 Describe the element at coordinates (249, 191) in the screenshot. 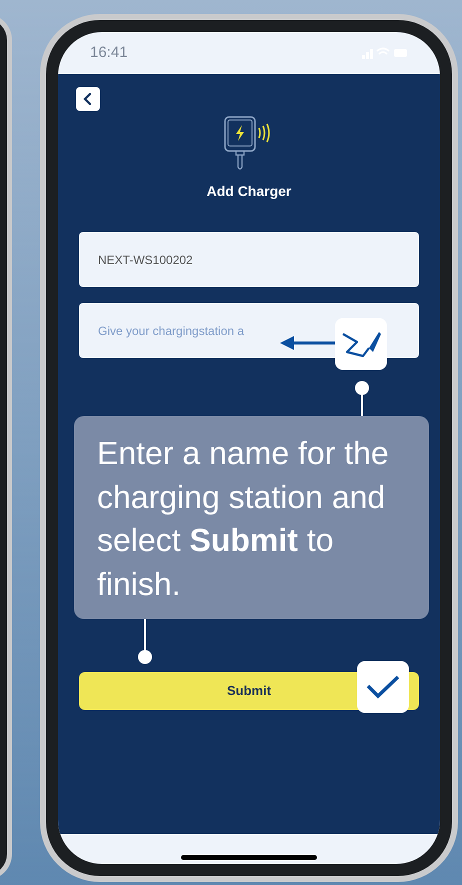

I see `page-title: Add Charger` at that location.